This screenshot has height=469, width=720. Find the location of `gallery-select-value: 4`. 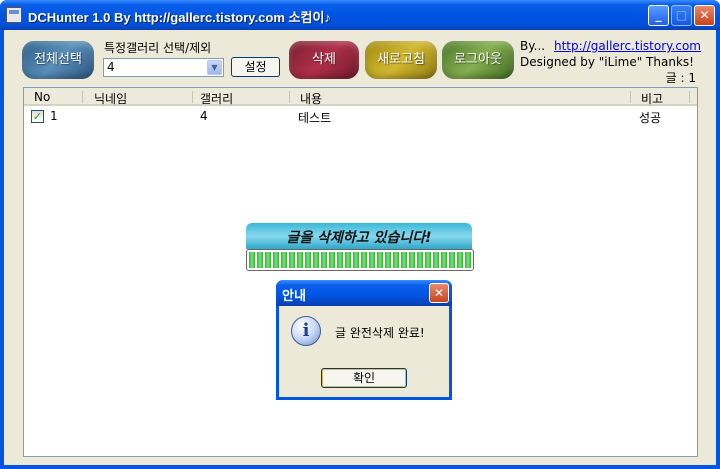

gallery-select-value: 4 is located at coordinates (111, 67).